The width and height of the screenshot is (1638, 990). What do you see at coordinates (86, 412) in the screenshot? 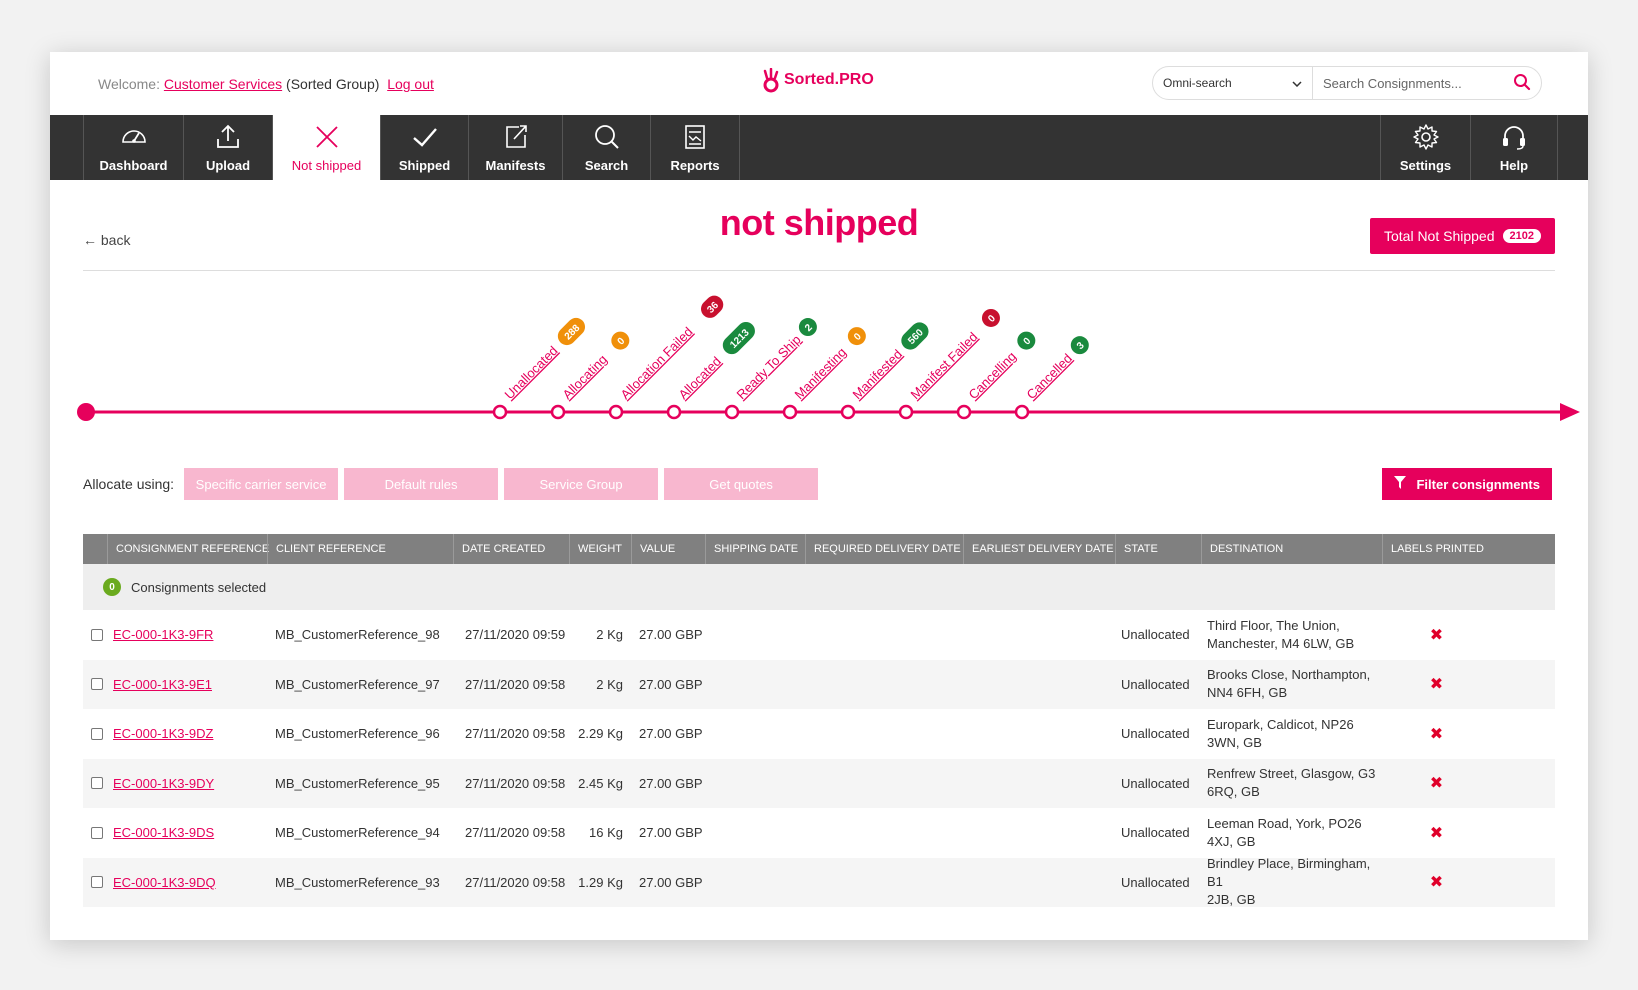
I see `timeline-start-dot` at bounding box center [86, 412].